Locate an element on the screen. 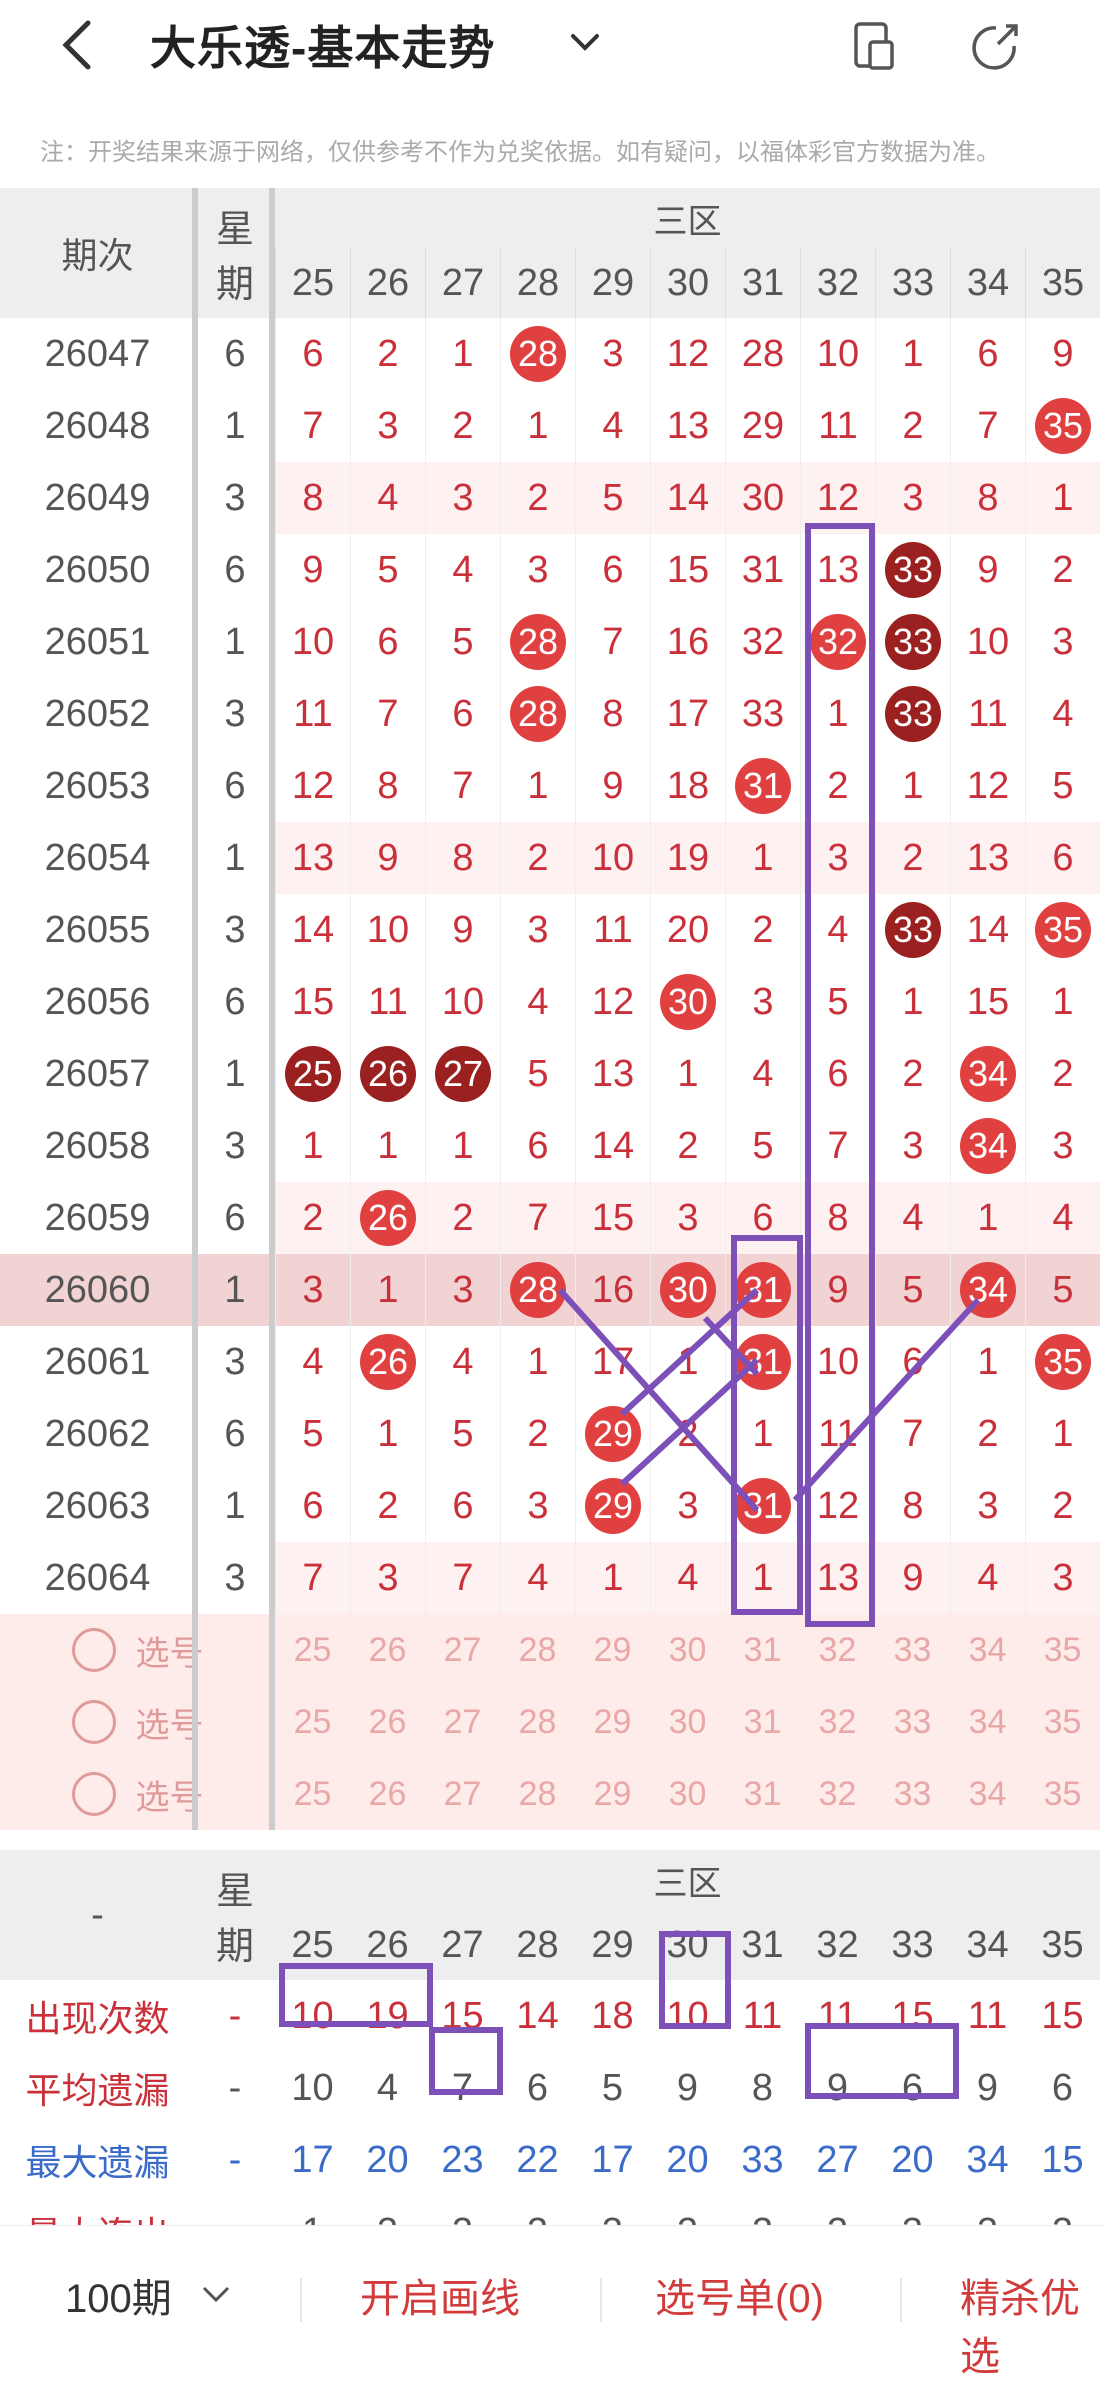 The width and height of the screenshot is (1105, 2382). period-cell: 26053 is located at coordinates (97, 786).